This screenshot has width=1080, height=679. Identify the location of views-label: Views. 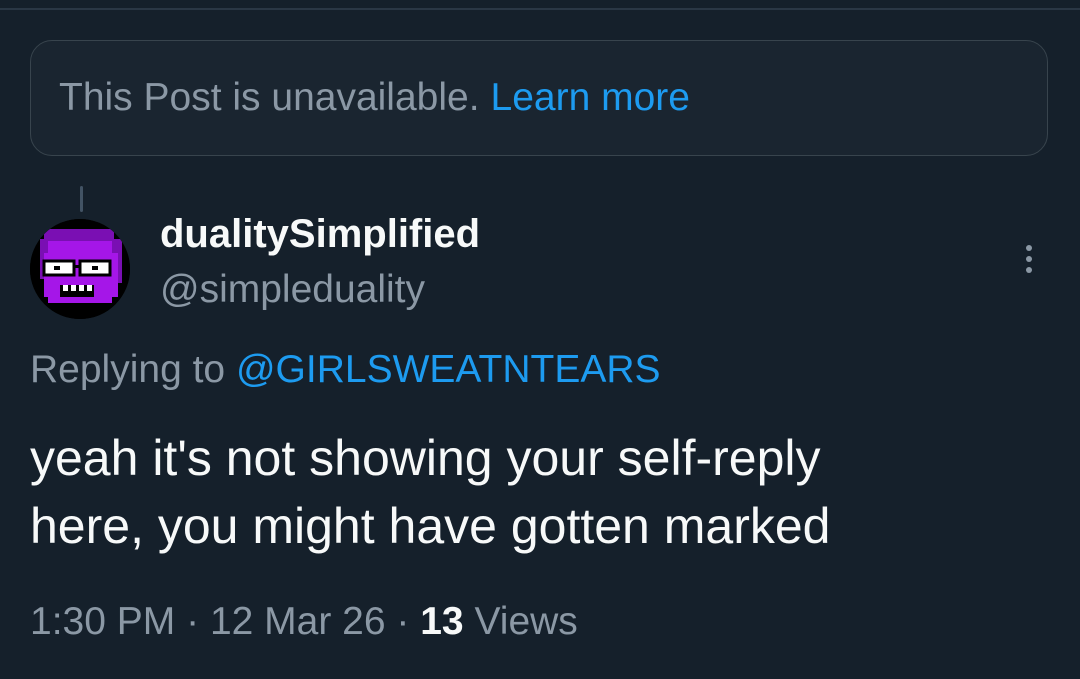
(526, 621).